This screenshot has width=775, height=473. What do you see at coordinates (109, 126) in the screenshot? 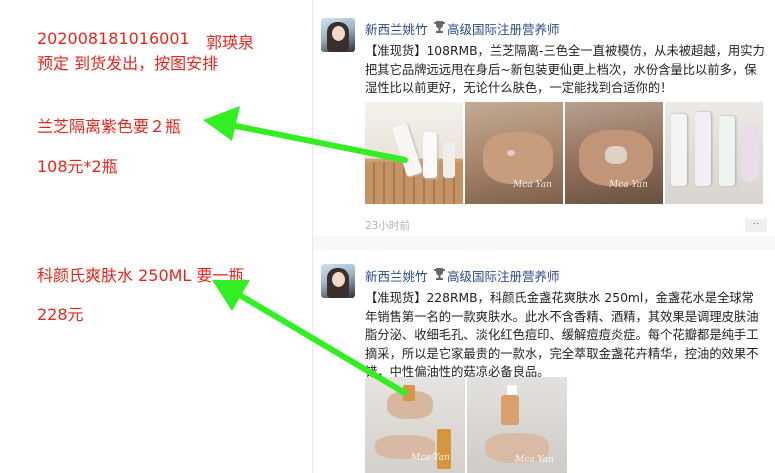
I see `item1-name-text: 兰芝隔离紫色要２瓶` at bounding box center [109, 126].